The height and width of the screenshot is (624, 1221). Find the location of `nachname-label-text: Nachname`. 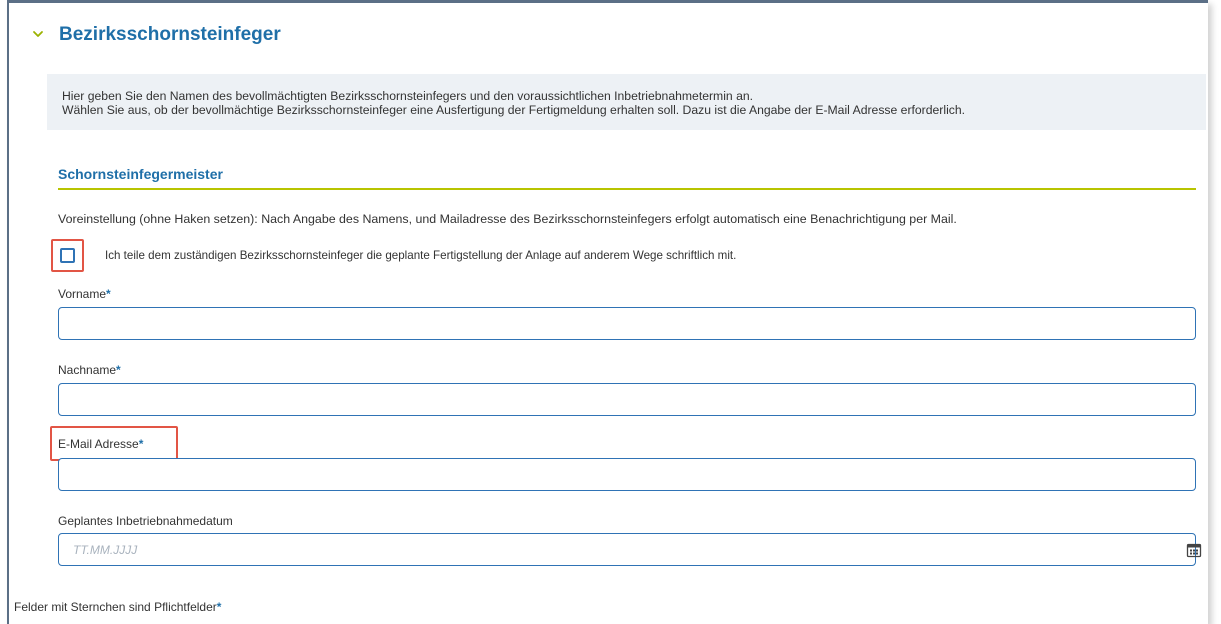

nachname-label-text: Nachname is located at coordinates (87, 370).